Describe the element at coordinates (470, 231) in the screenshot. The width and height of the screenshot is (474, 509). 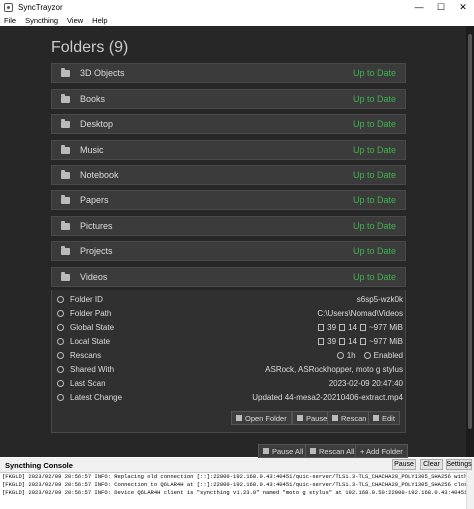
I see `scrollbar-thumb` at that location.